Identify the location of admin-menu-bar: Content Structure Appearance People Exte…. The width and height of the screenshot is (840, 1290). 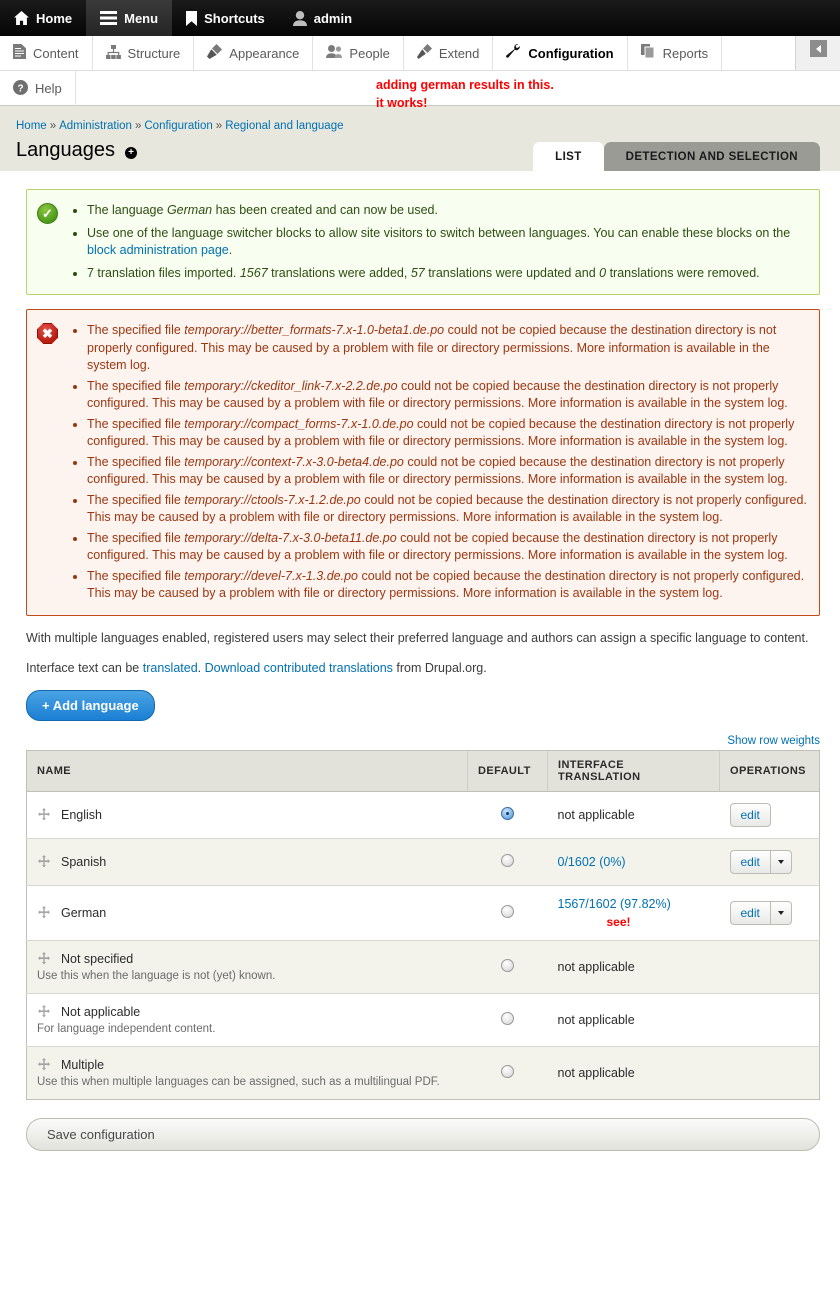
(420, 73).